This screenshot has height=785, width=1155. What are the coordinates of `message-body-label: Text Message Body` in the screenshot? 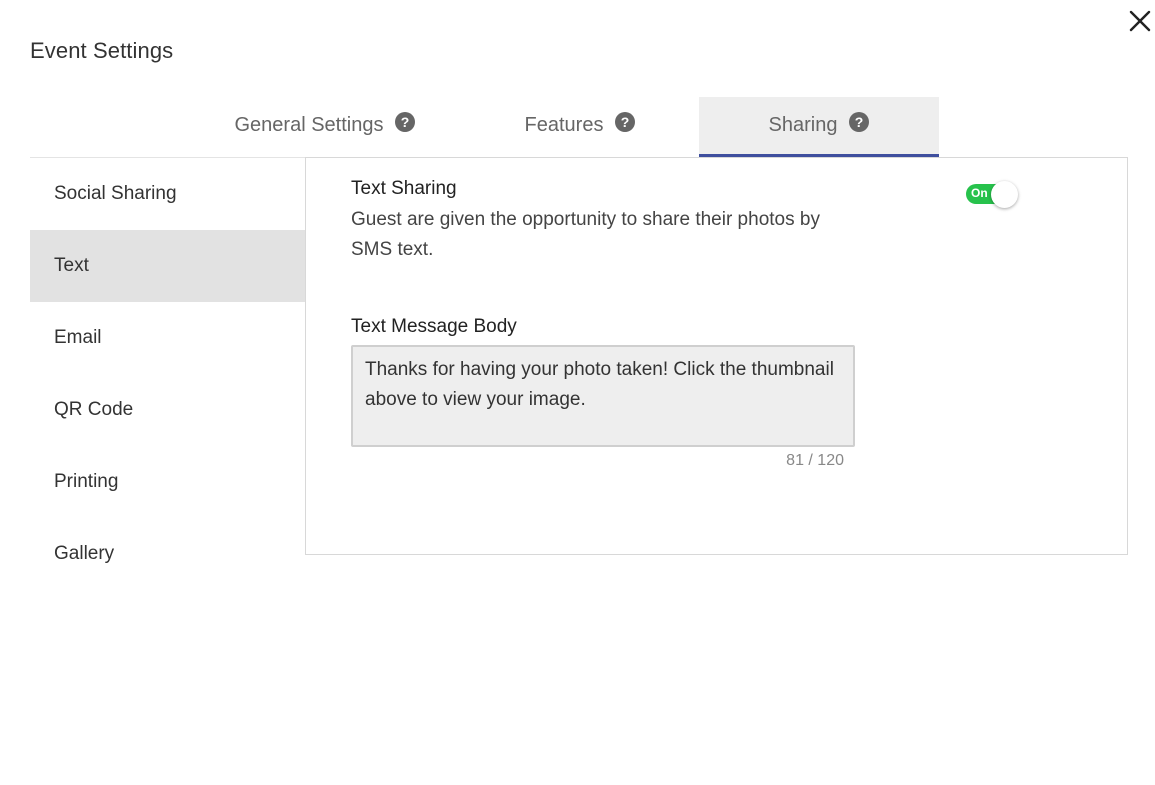 It's located at (434, 326).